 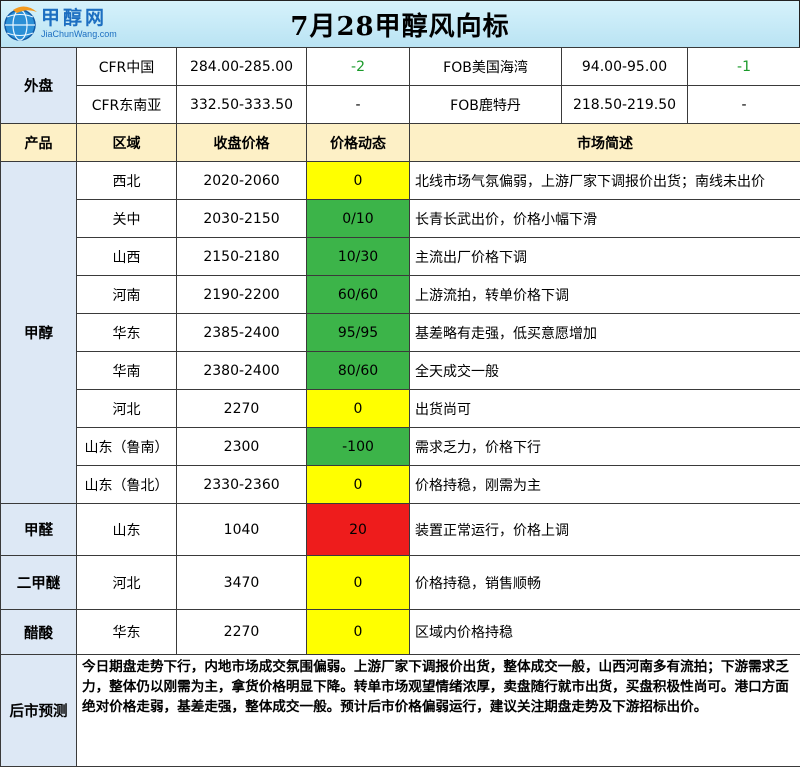 What do you see at coordinates (127, 485) in the screenshot?
I see `region-cell: 山东（鲁北）` at bounding box center [127, 485].